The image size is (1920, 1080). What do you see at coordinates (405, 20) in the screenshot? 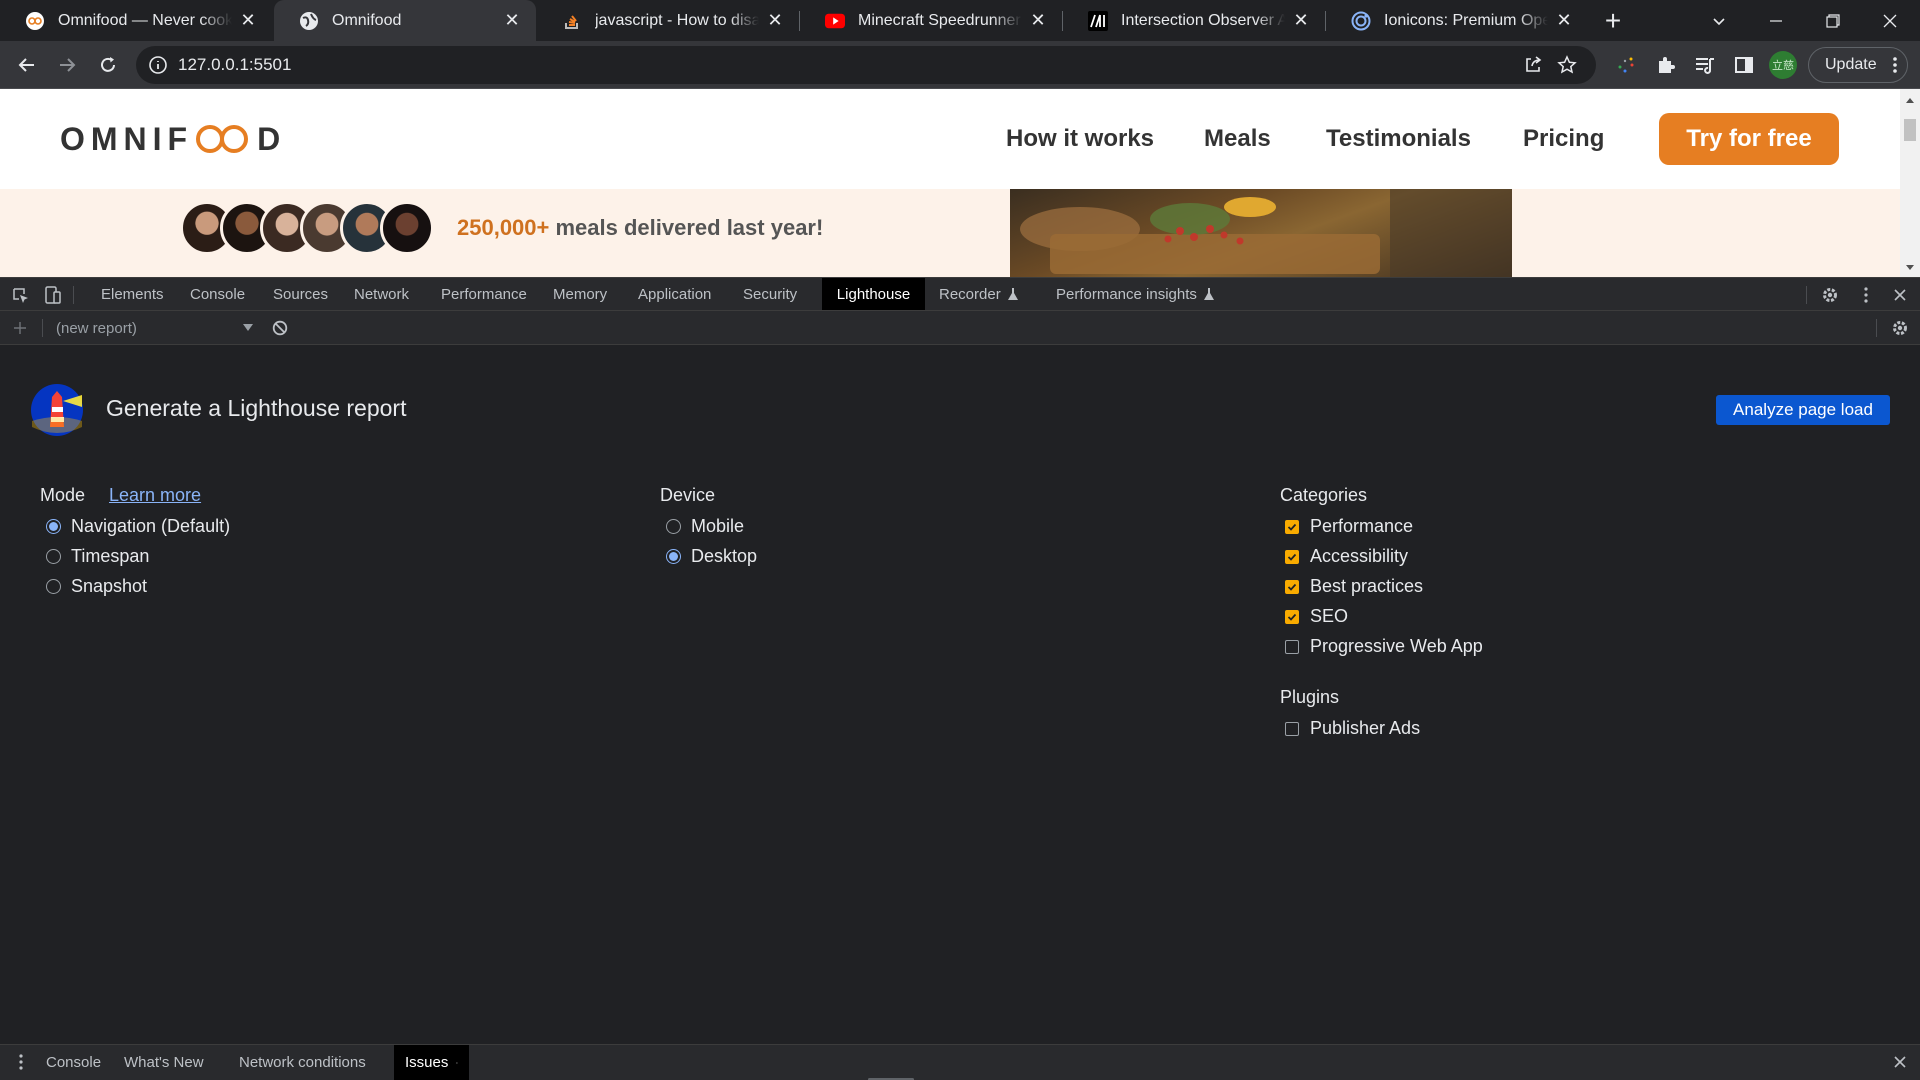
I see `browser-tab-active: Omnifood ✕` at bounding box center [405, 20].